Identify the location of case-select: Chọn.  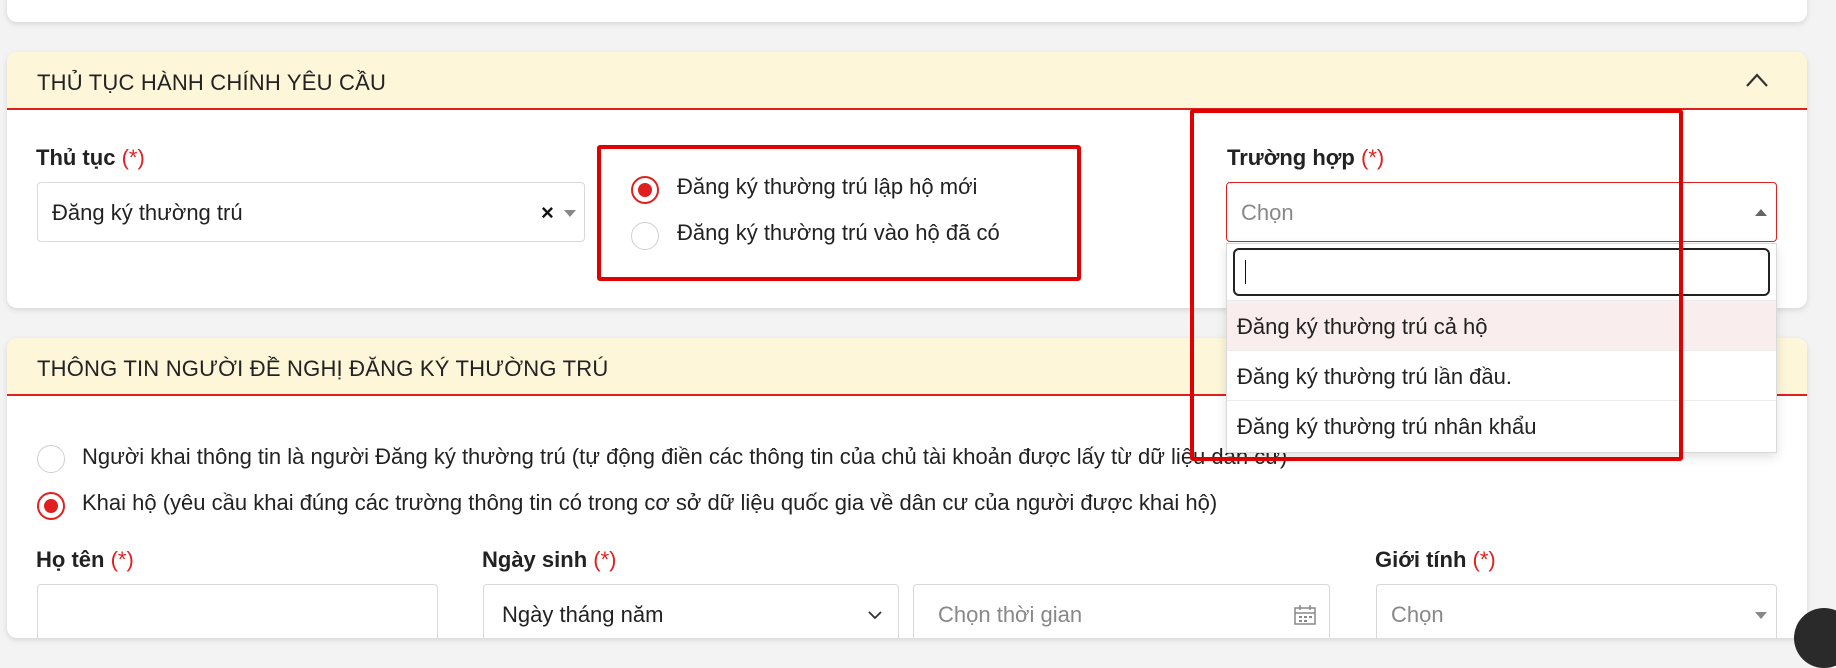
(1501, 212).